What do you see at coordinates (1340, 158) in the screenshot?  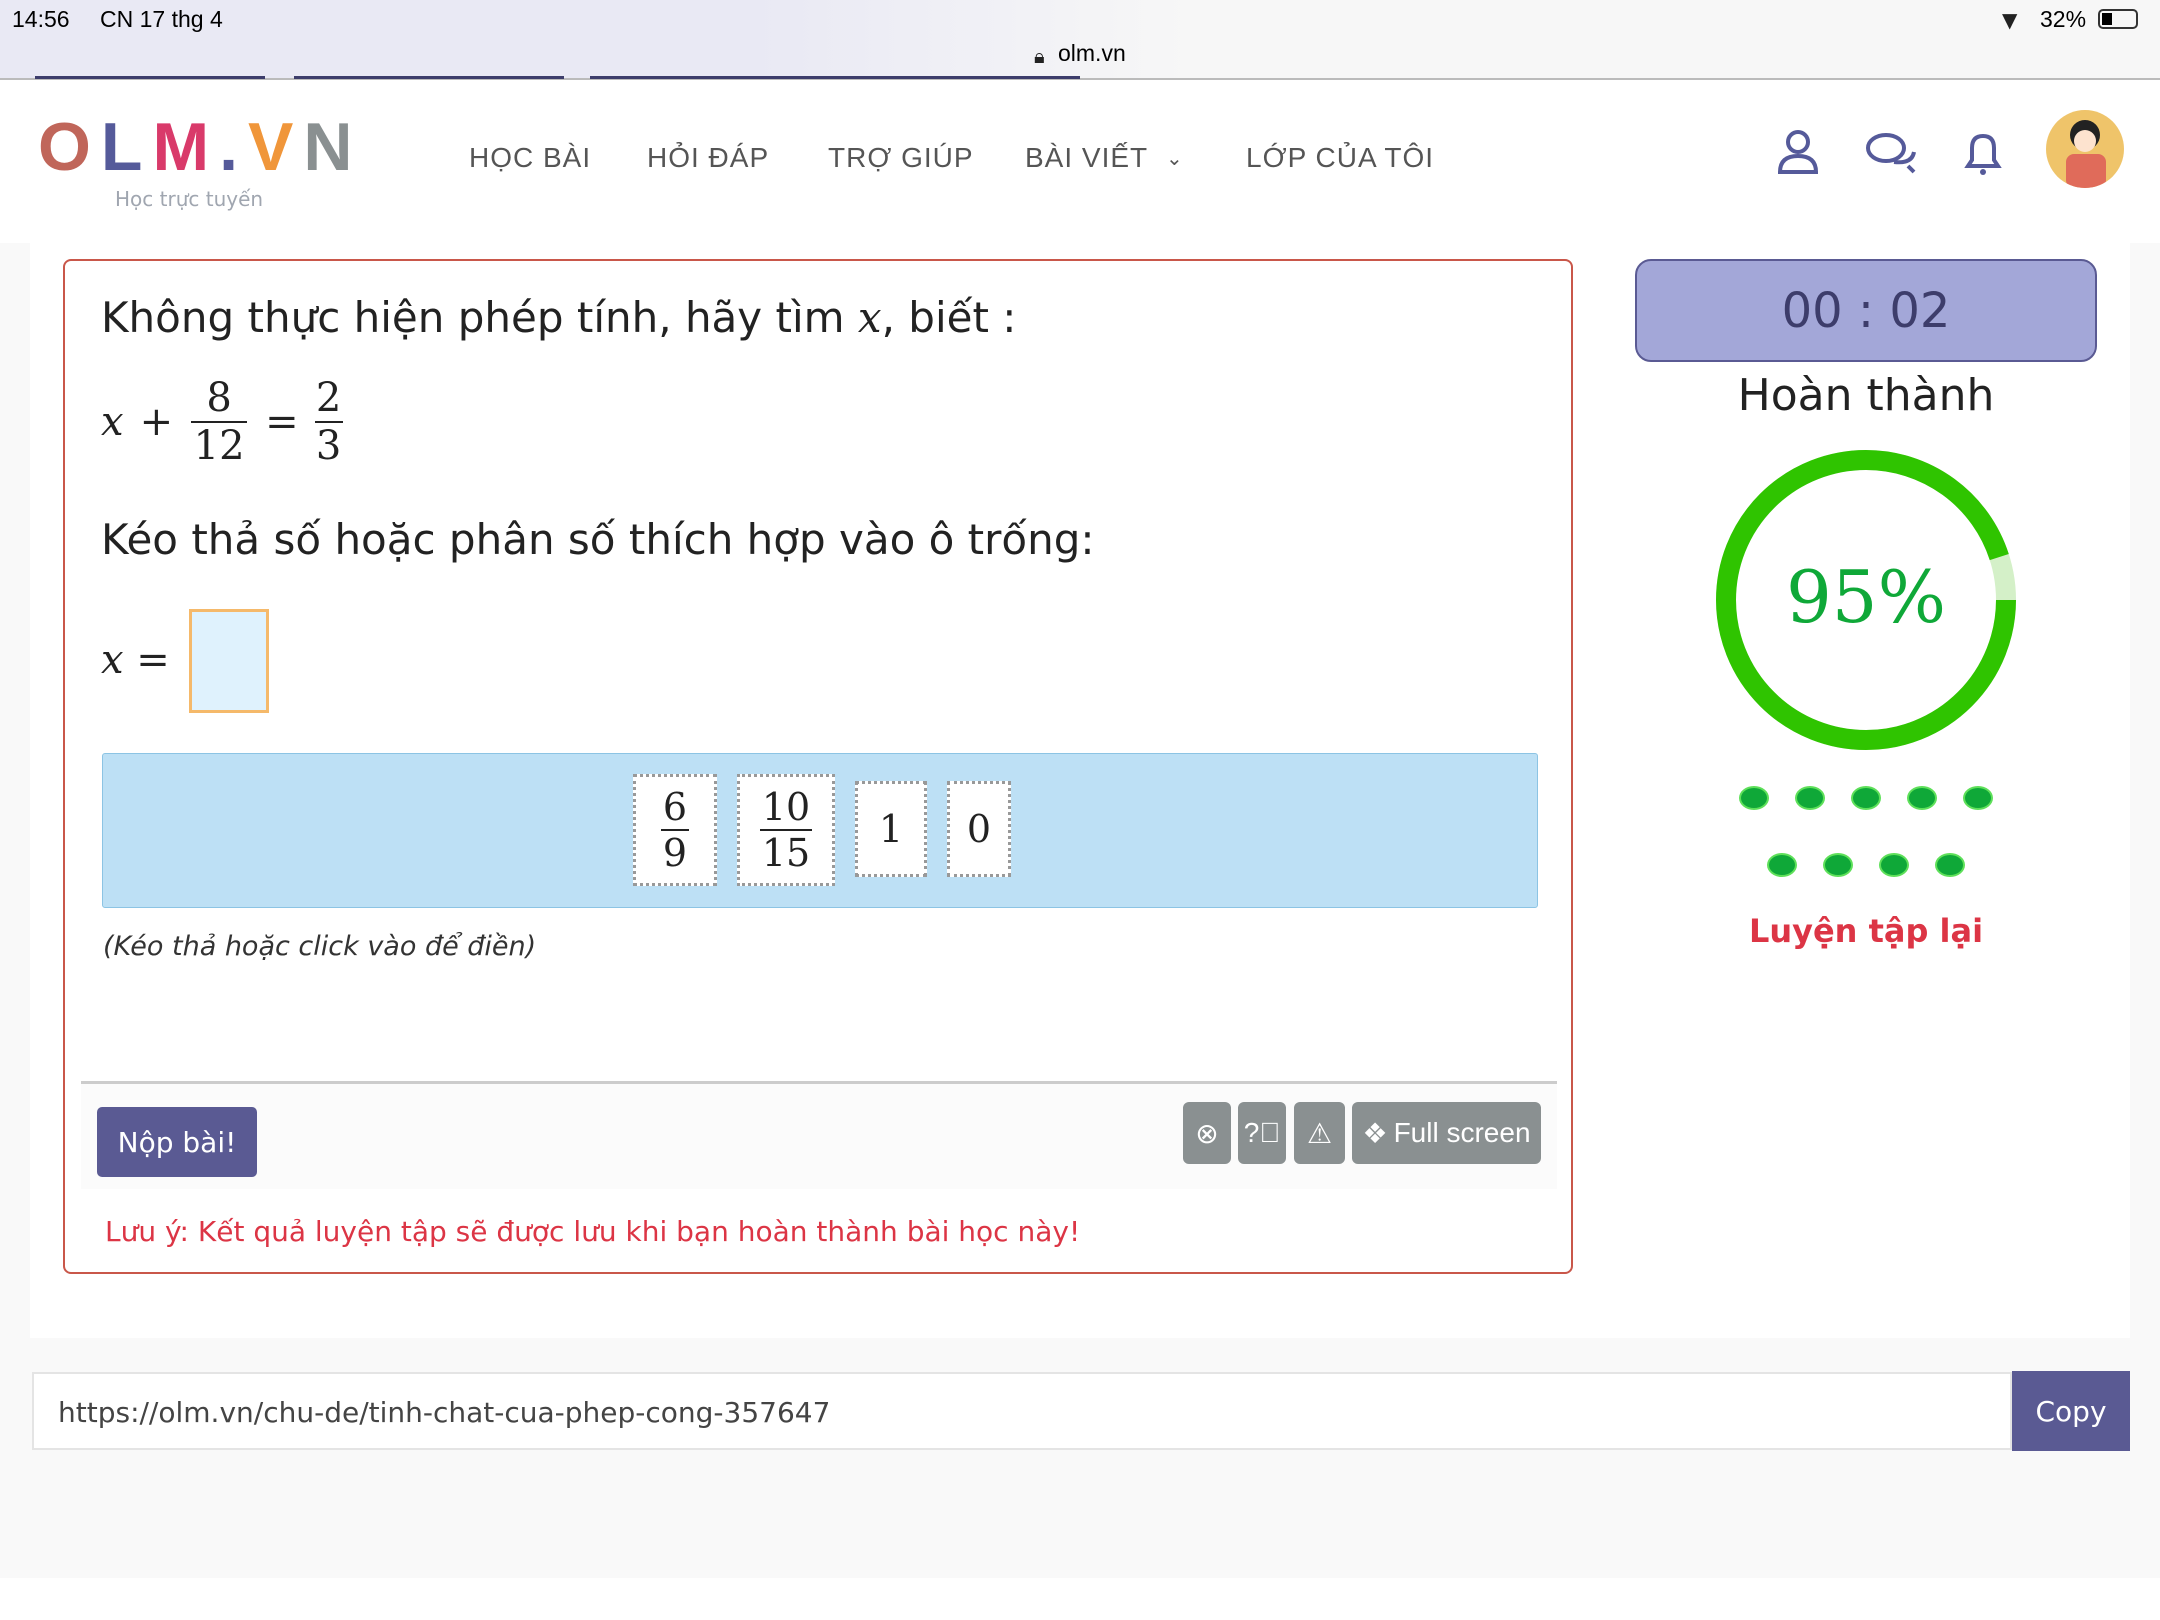 I see `nav-lop-cua-toi: LỚP CỦA TÔI` at bounding box center [1340, 158].